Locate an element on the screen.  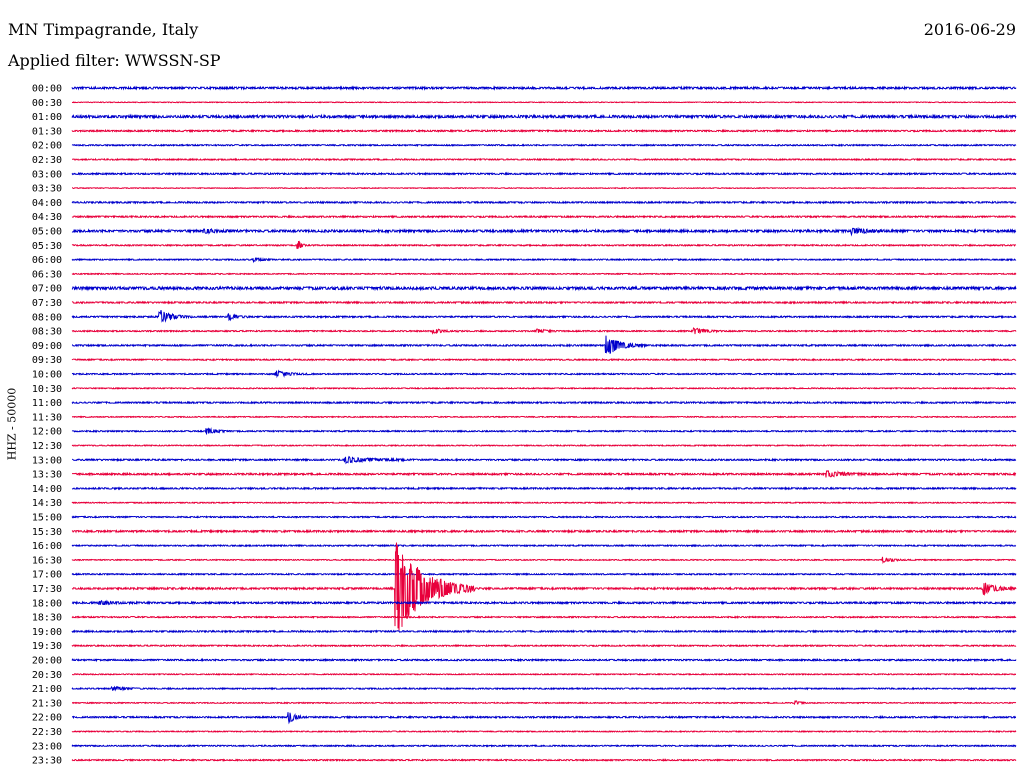
trace-2000 is located at coordinates (544, 660).